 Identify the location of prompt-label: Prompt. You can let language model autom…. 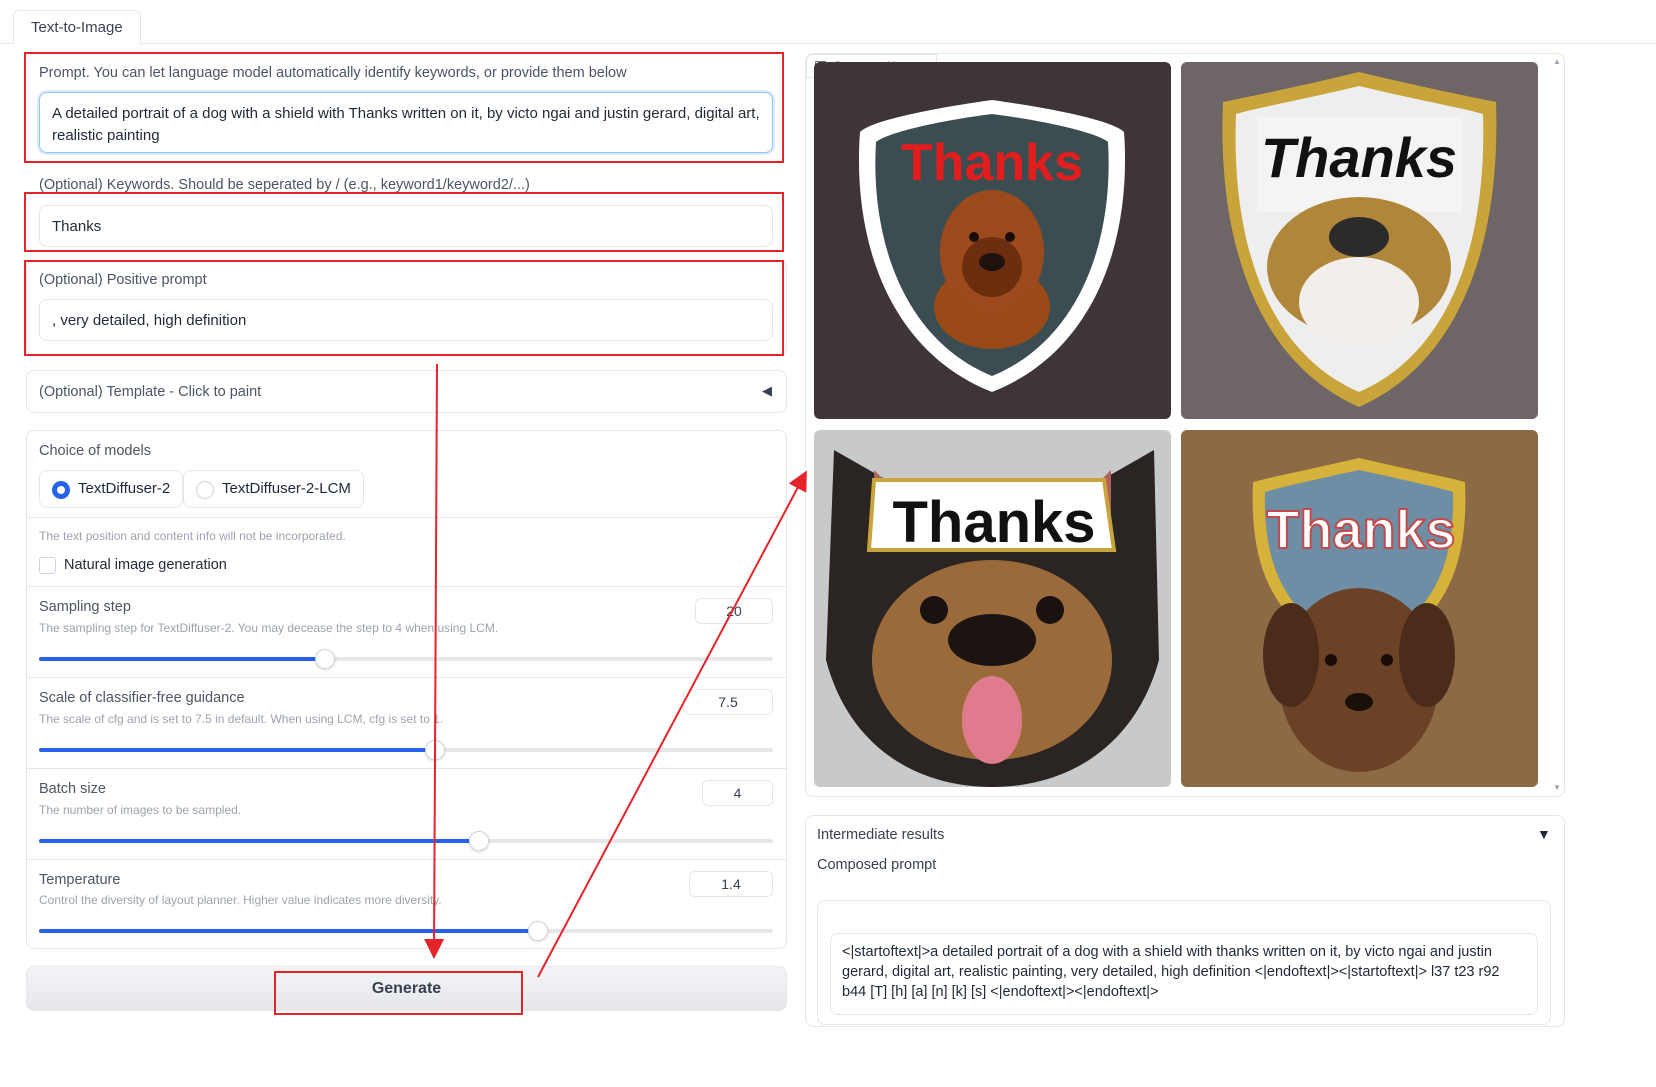
(333, 73).